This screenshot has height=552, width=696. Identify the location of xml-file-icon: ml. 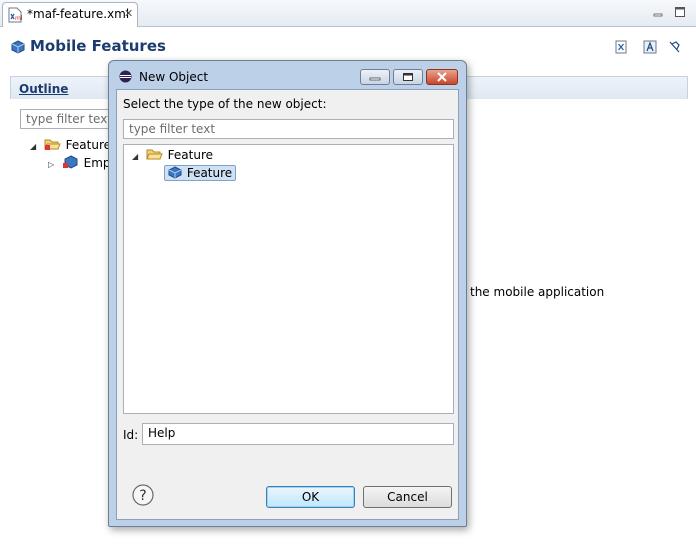
(15, 15).